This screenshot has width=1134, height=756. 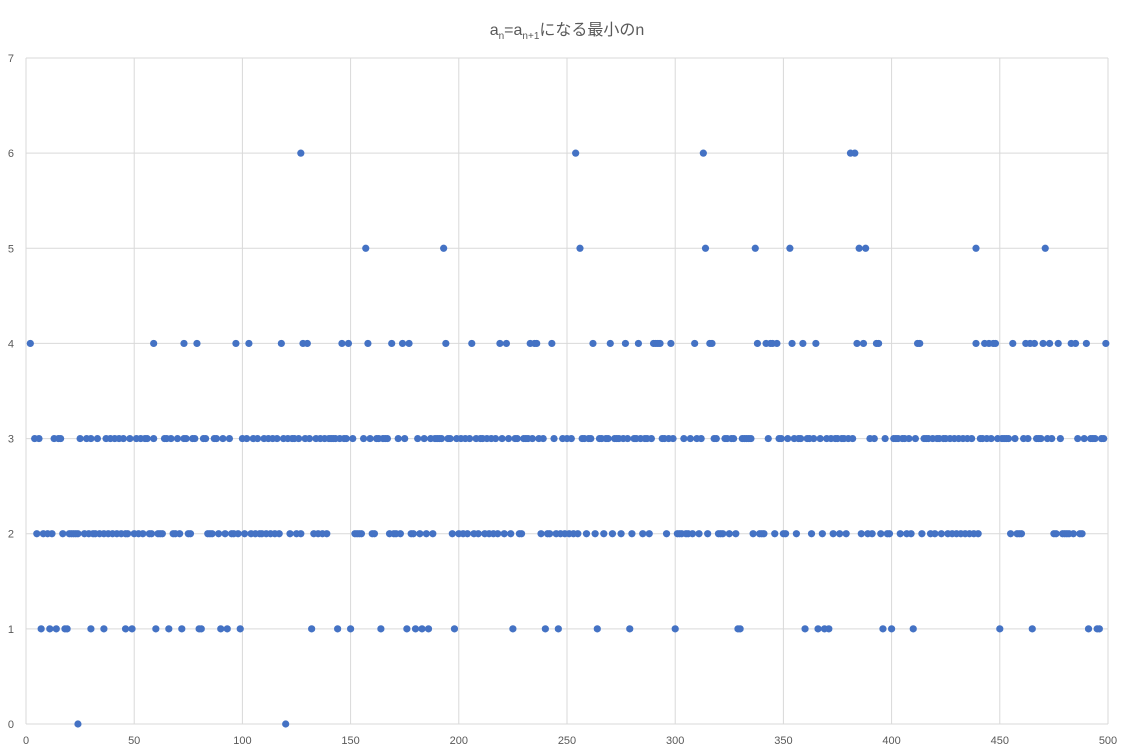 I want to click on x-tick-label: 500, so click(x=1108, y=741).